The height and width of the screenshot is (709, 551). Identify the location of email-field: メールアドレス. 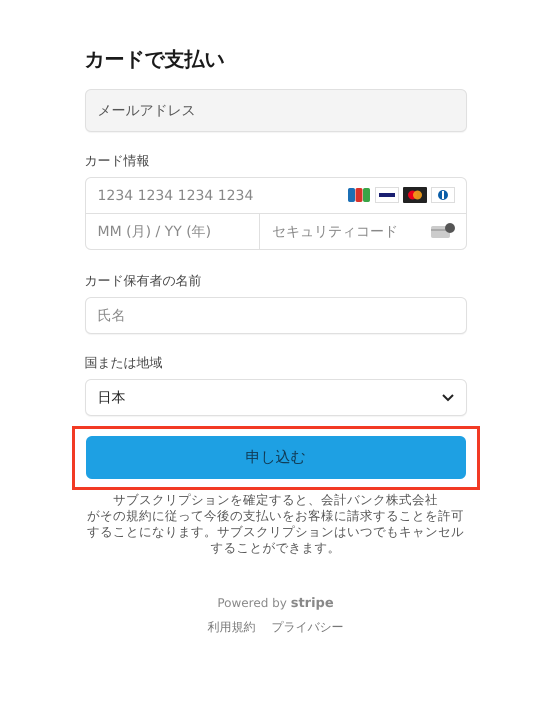
(275, 110).